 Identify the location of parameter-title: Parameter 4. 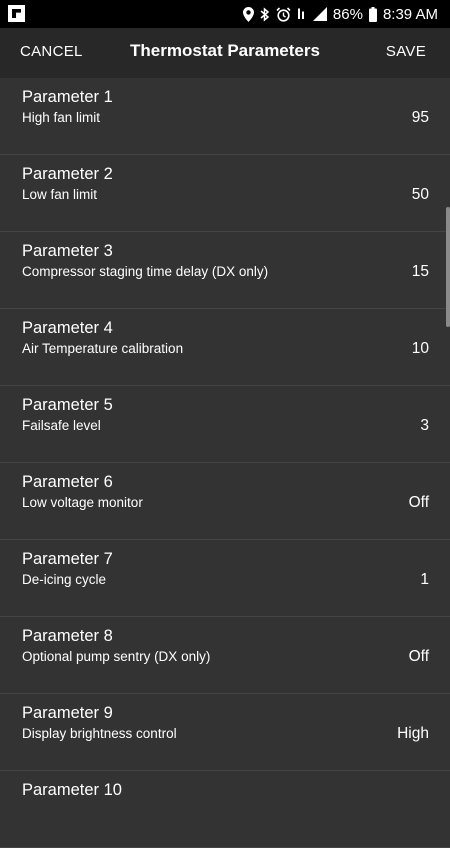
(67, 328).